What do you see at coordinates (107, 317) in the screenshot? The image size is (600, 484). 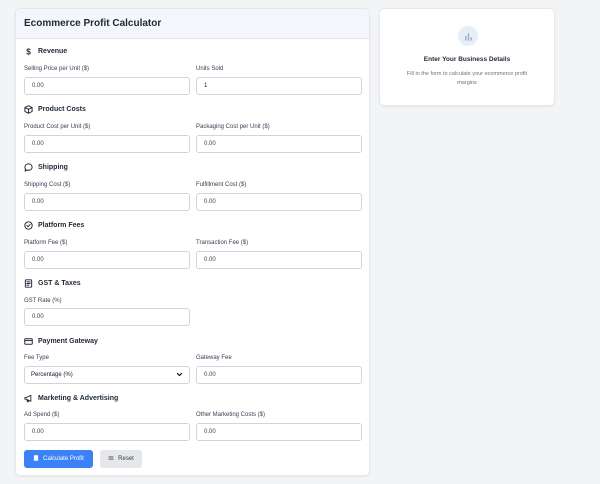 I see `gst-rate-input: 0.00` at bounding box center [107, 317].